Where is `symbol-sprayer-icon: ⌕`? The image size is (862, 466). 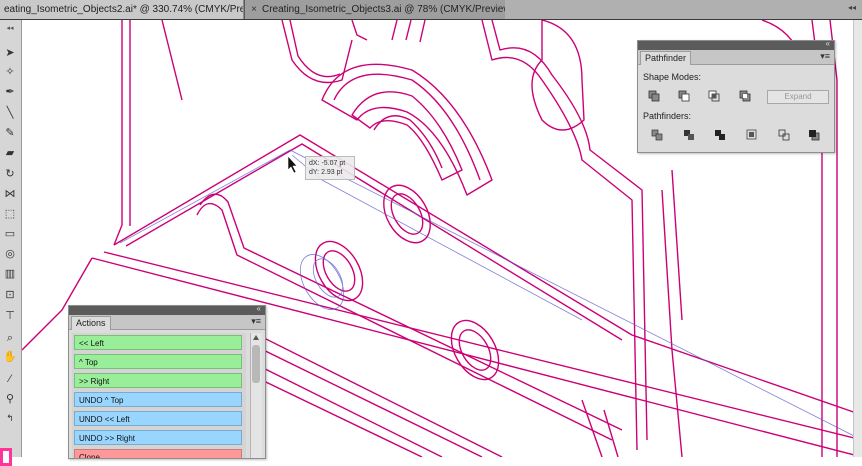 symbol-sprayer-icon: ⌕ is located at coordinates (10, 338).